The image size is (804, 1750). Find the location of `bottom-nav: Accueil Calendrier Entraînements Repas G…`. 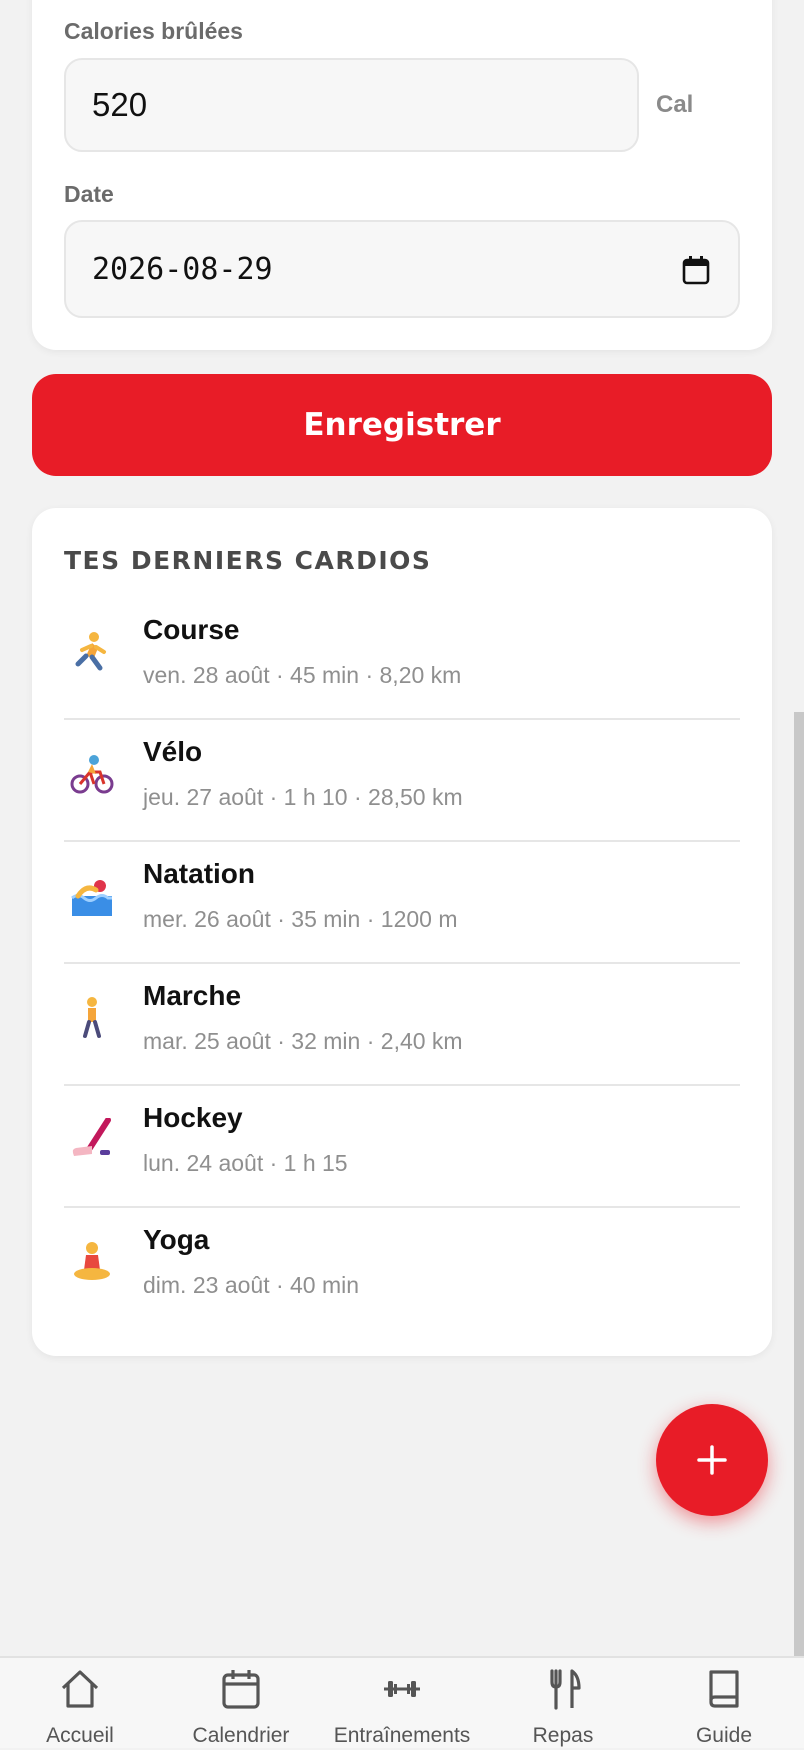

bottom-nav: Accueil Calendrier Entraînements Repas G… is located at coordinates (402, 1702).